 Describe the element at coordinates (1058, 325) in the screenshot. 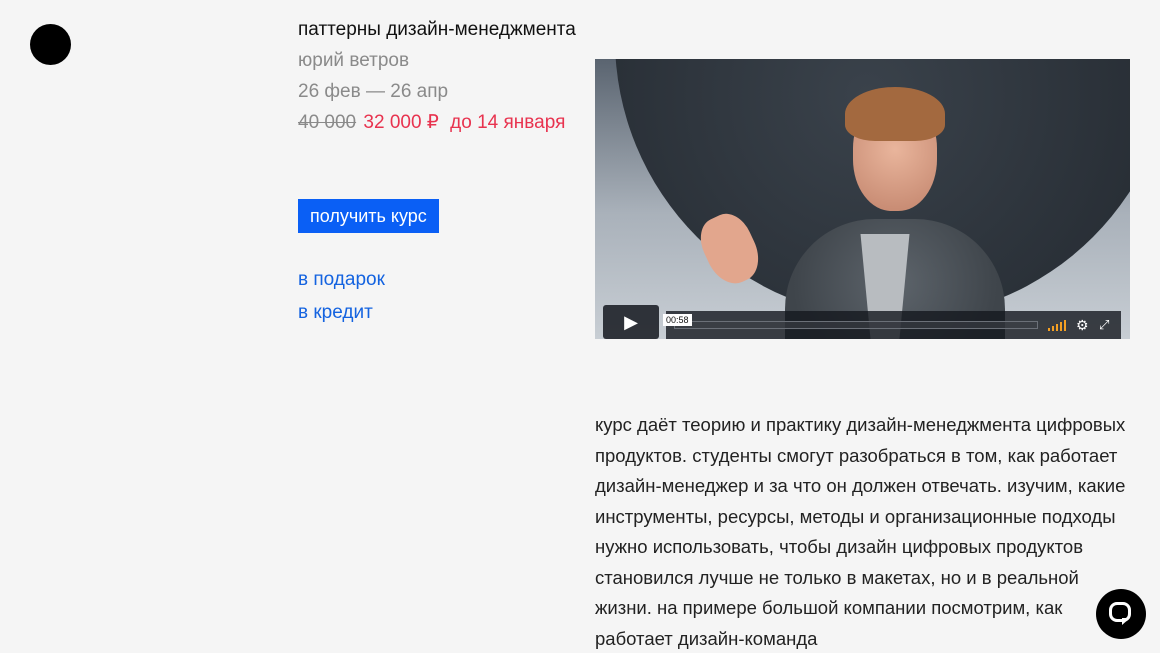

I see `volume-icon` at that location.